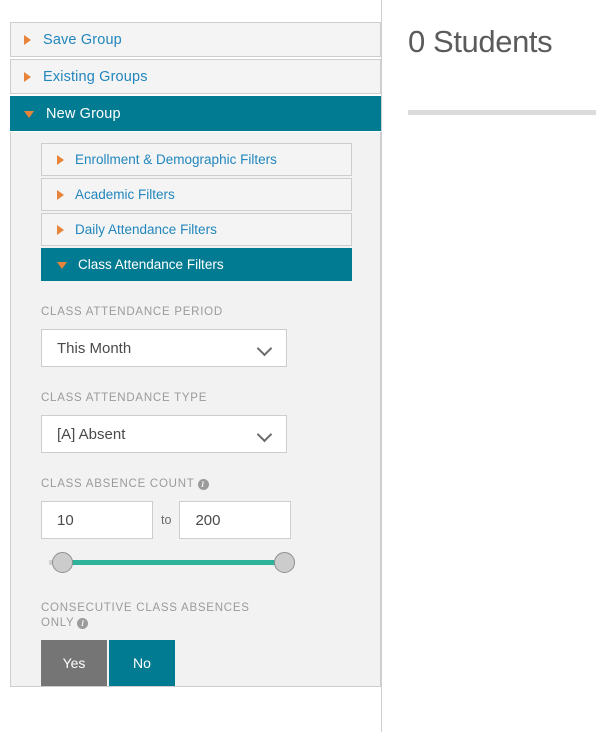 This screenshot has height=732, width=596. Describe the element at coordinates (196, 194) in the screenshot. I see `accordion-academic-filters: Academic Filters` at that location.